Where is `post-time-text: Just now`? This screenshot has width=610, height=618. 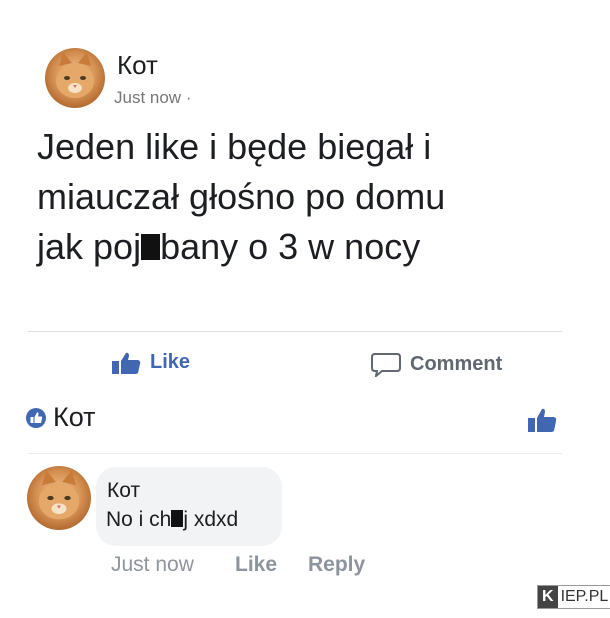
post-time-text: Just now is located at coordinates (147, 97).